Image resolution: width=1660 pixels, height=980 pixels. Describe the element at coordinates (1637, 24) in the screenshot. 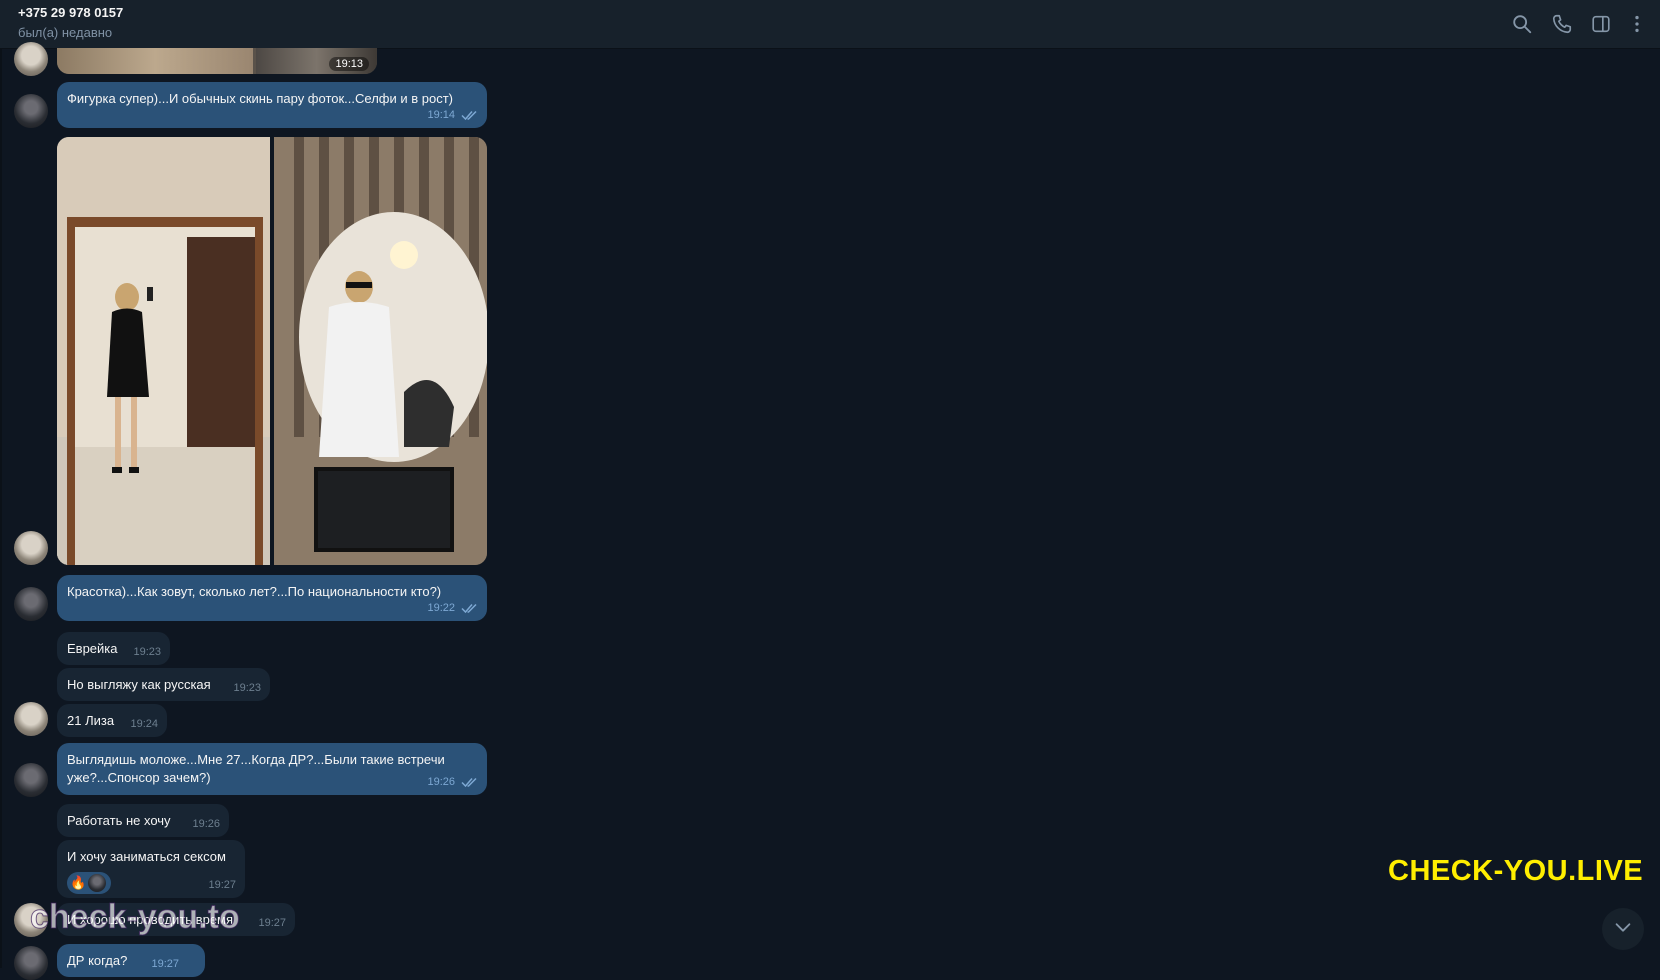

I see `more-vertical-icon` at that location.